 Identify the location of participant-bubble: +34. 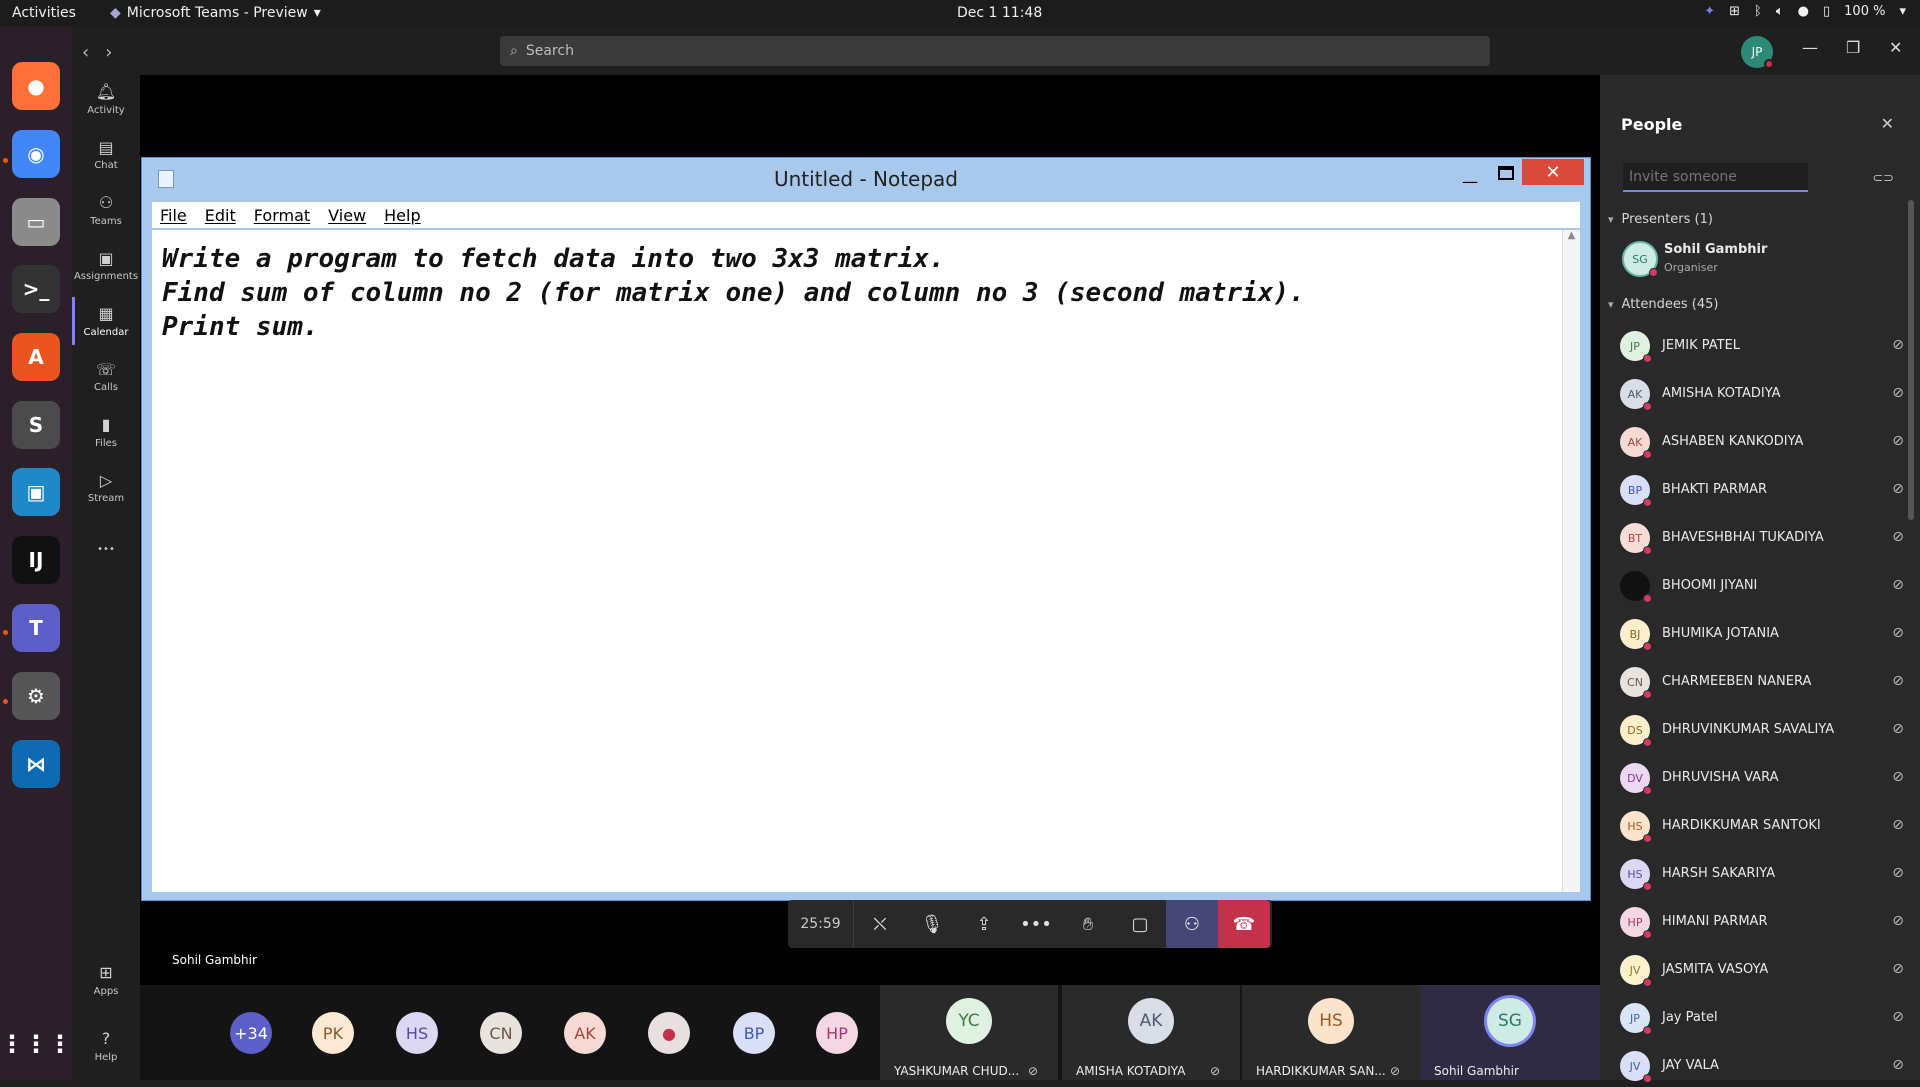
(251, 1033).